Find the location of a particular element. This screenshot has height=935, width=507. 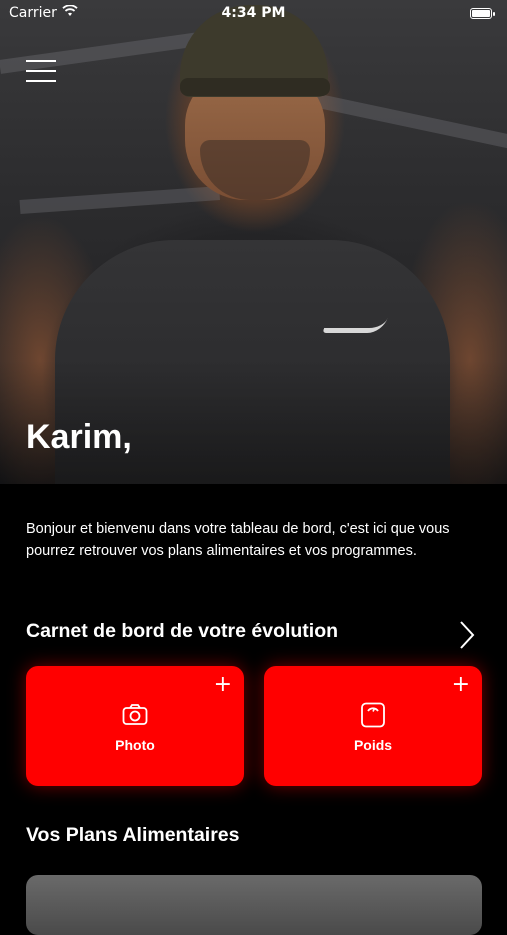

battery-icon is located at coordinates (482, 13).